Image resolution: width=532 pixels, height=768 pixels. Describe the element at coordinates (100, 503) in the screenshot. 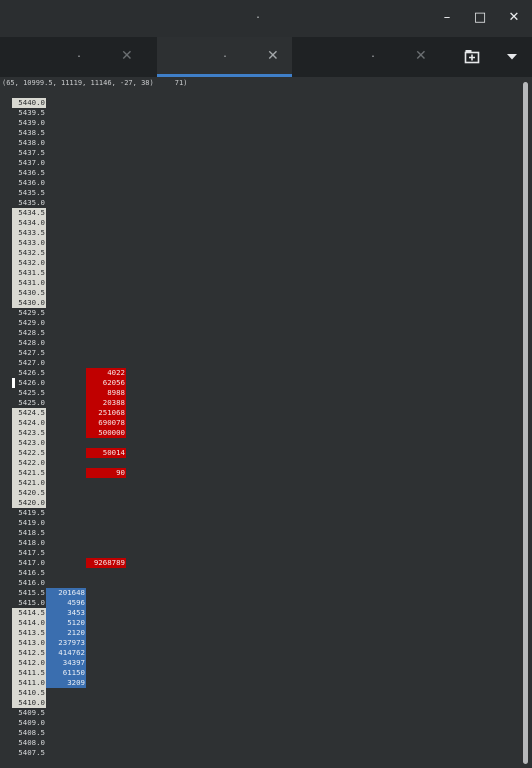

I see `ladder-row: 5420.0` at that location.